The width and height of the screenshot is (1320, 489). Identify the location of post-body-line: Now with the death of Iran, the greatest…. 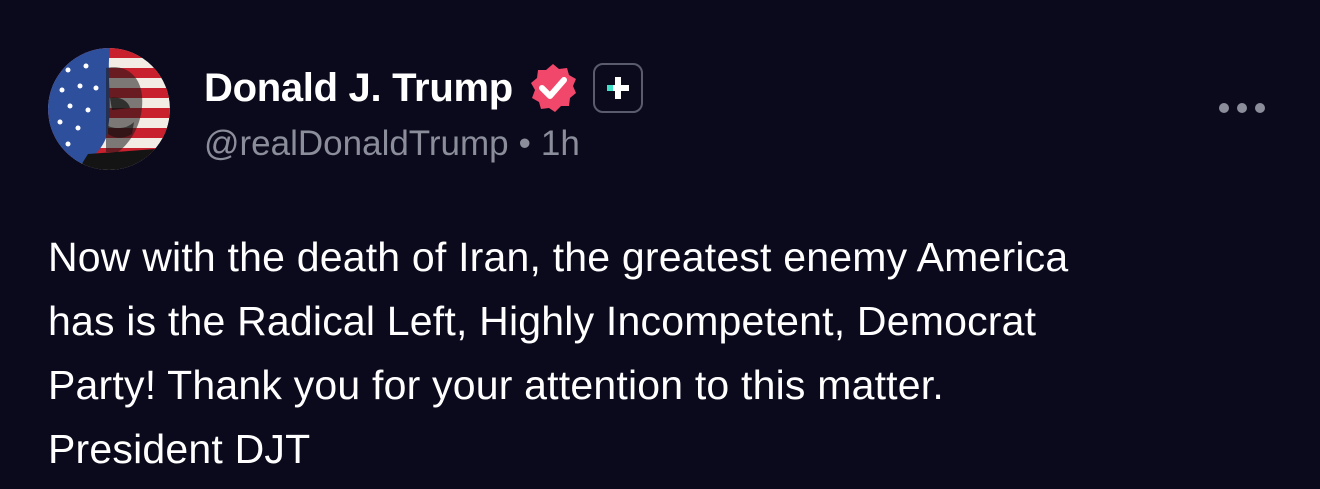
(558, 257).